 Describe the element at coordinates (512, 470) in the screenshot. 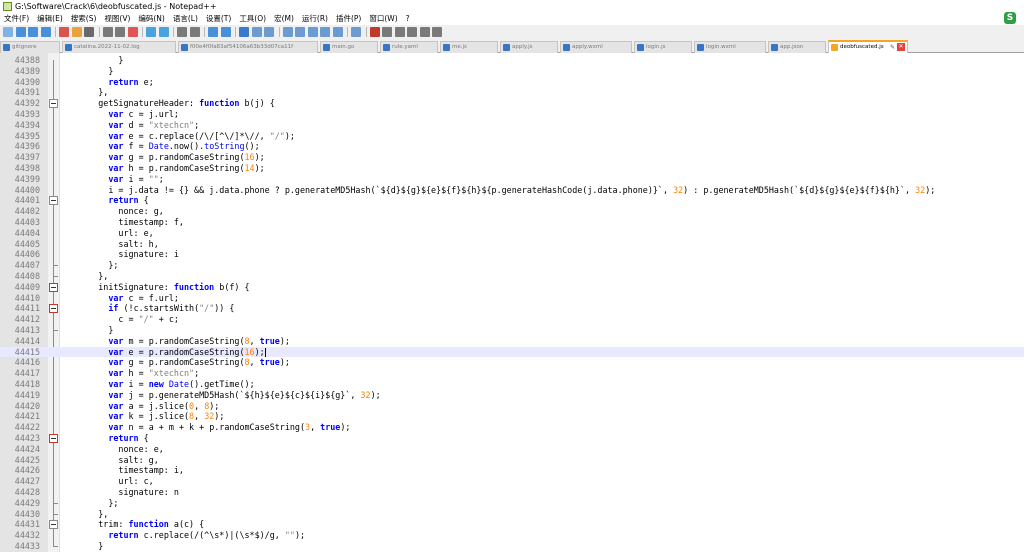

I see `code-line: 44426 timestamp: i,` at that location.